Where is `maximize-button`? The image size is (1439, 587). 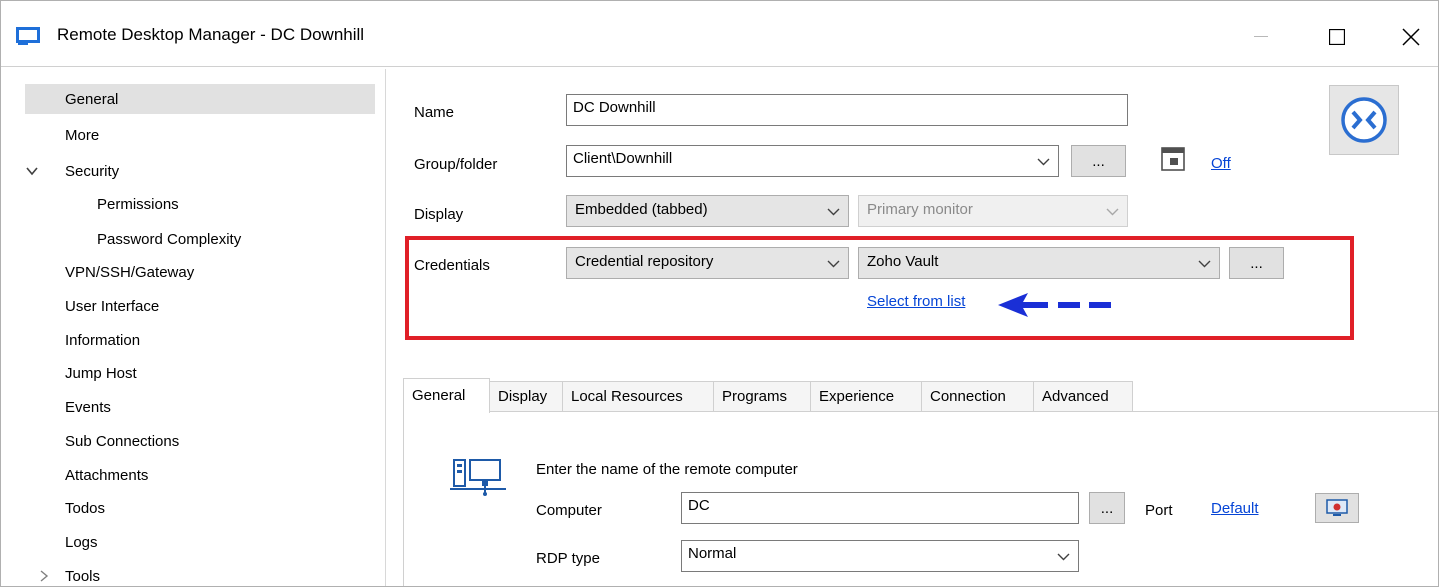 maximize-button is located at coordinates (1337, 37).